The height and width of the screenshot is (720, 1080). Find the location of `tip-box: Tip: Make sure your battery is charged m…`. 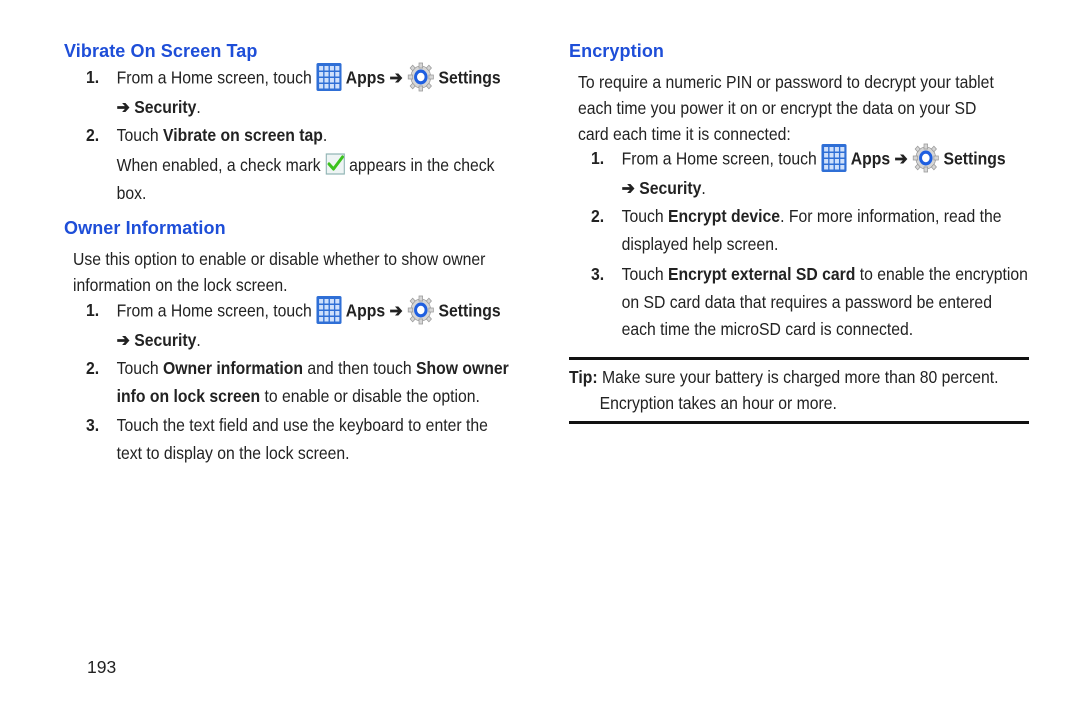

tip-box: Tip: Make sure your battery is charged m… is located at coordinates (784, 390).